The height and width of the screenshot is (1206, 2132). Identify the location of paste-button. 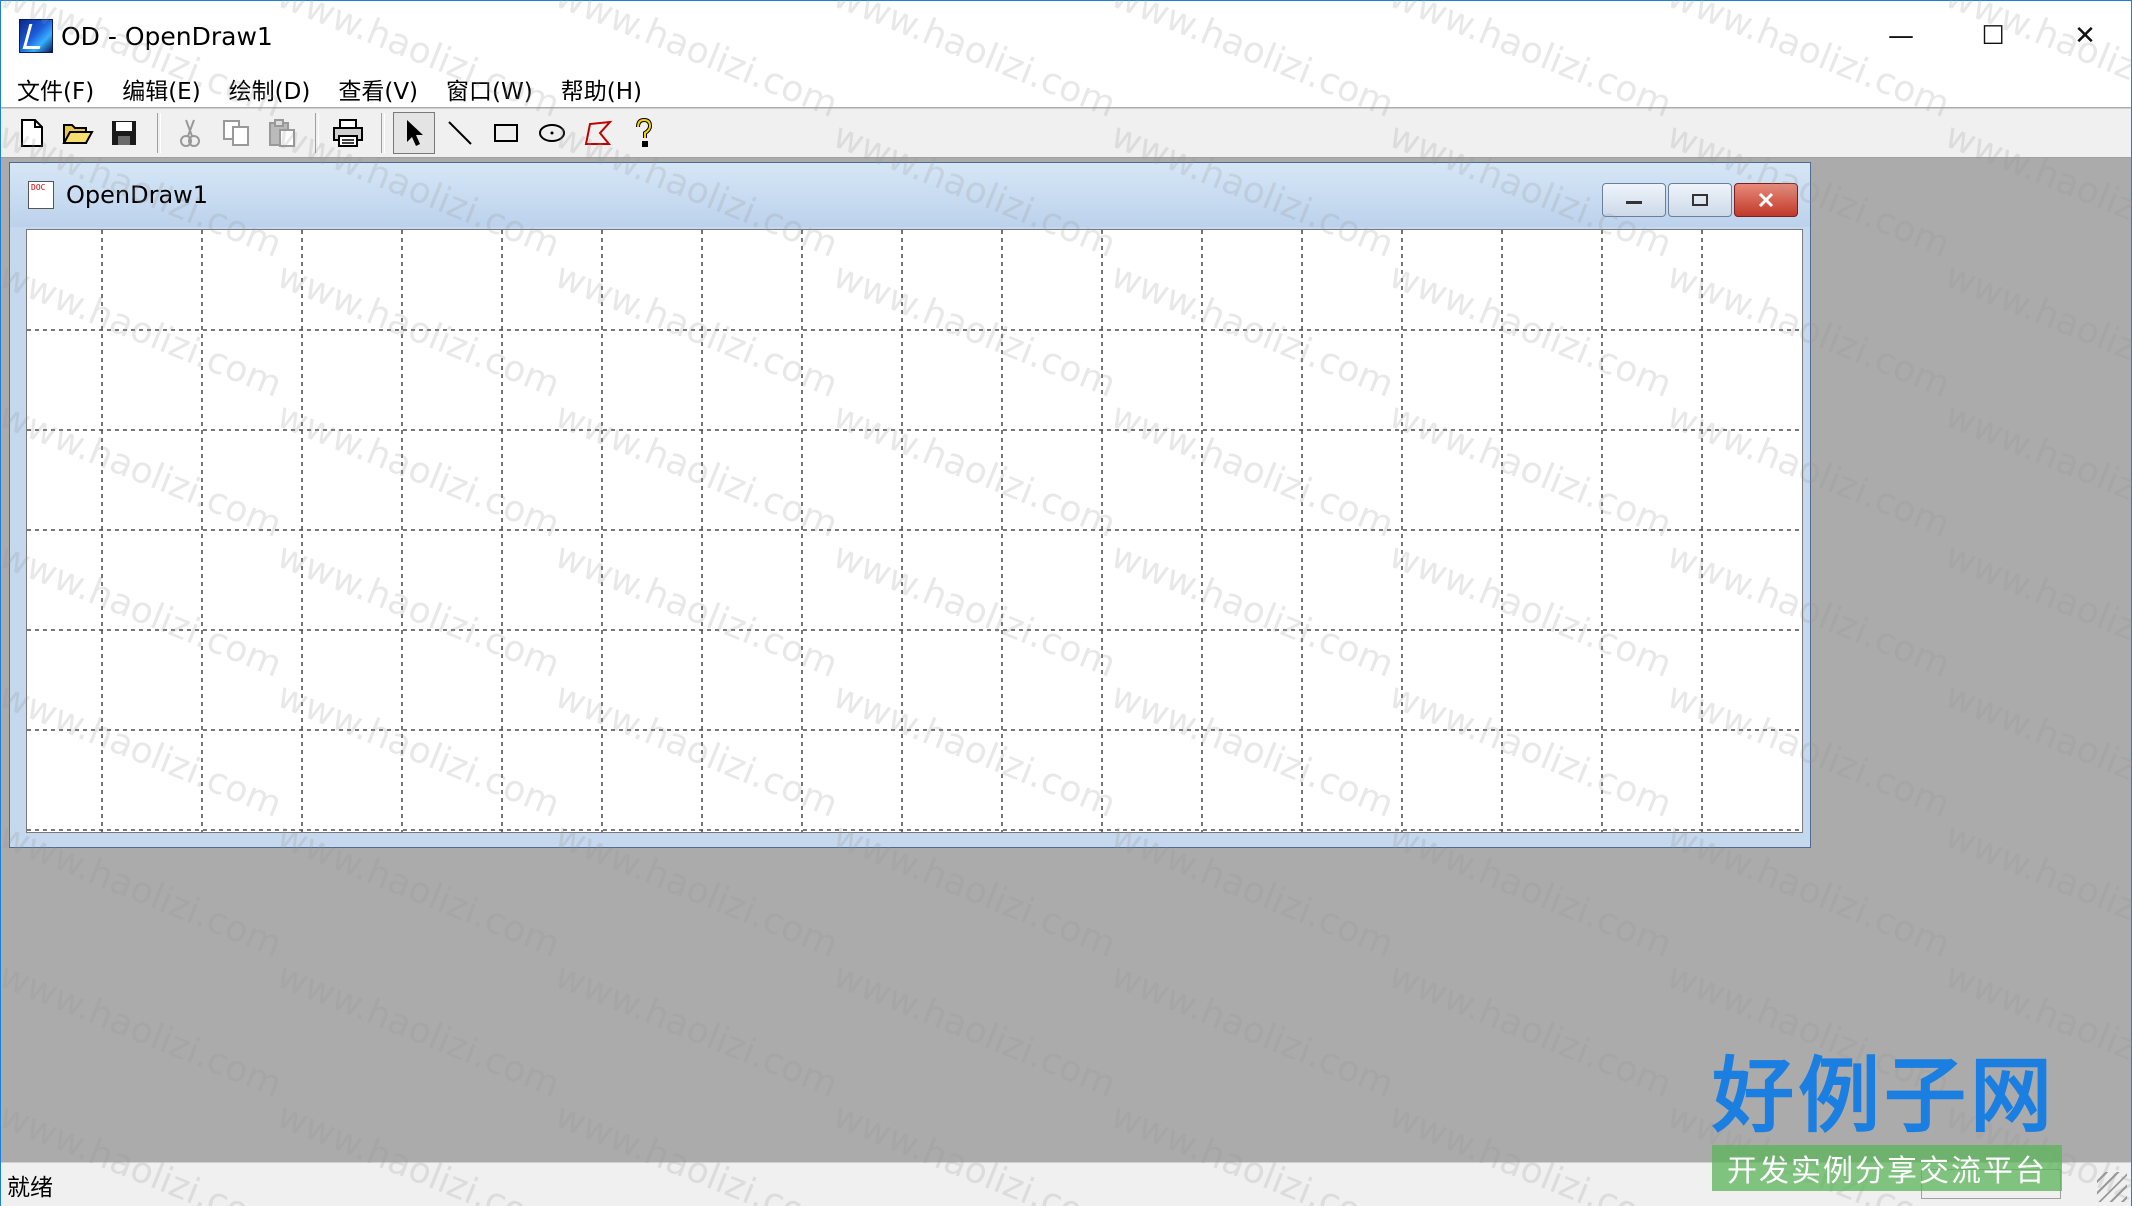
(282, 133).